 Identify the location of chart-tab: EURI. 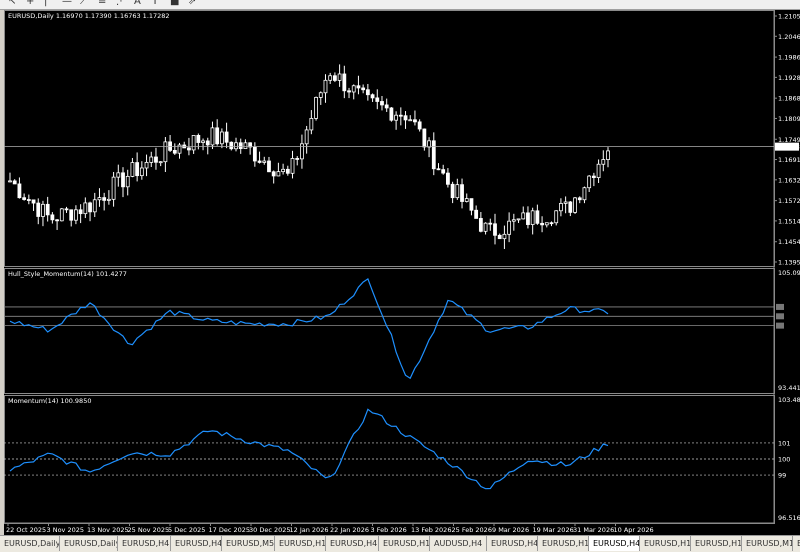
(796, 543).